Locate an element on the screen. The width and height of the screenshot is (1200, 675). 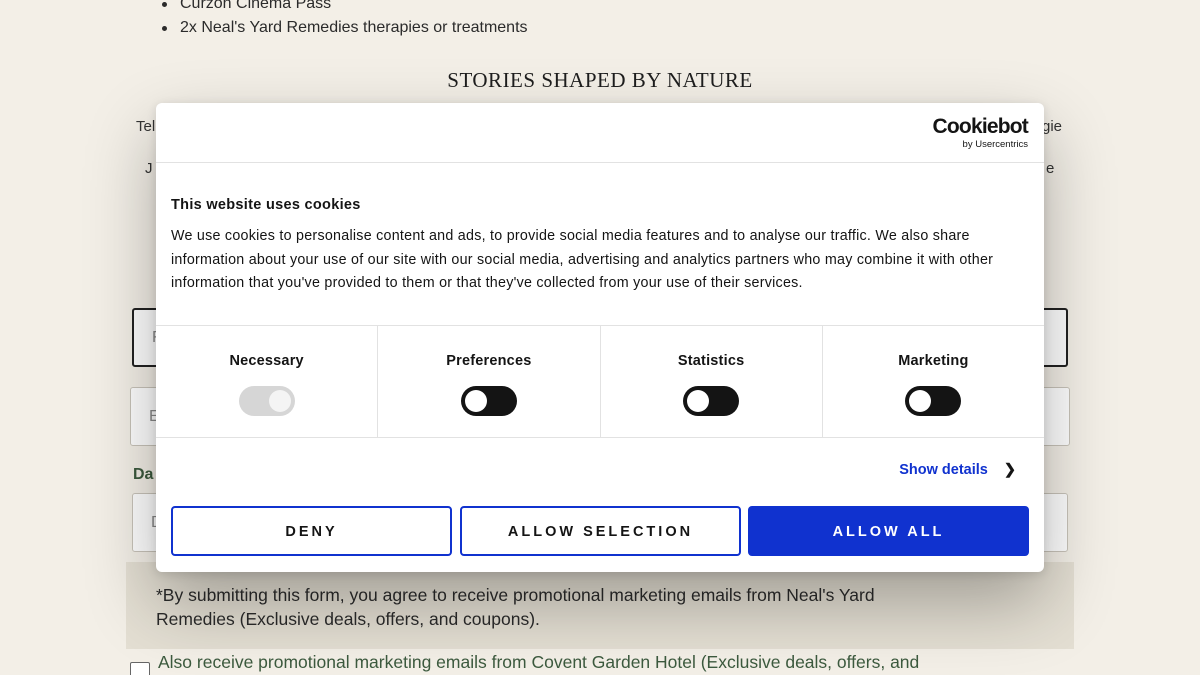
deny-button: DENY is located at coordinates (311, 531).